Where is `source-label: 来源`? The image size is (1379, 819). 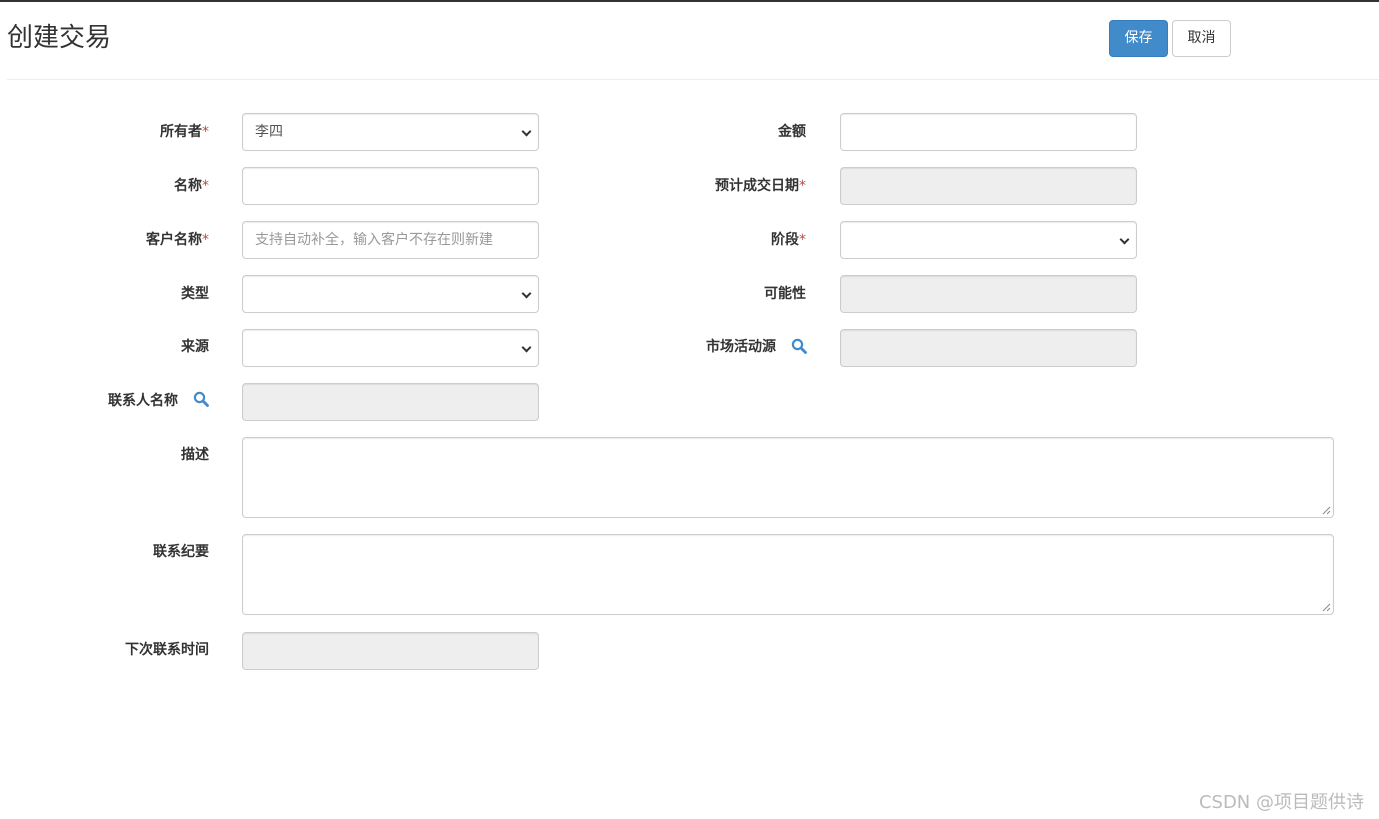
source-label: 来源 is located at coordinates (195, 347).